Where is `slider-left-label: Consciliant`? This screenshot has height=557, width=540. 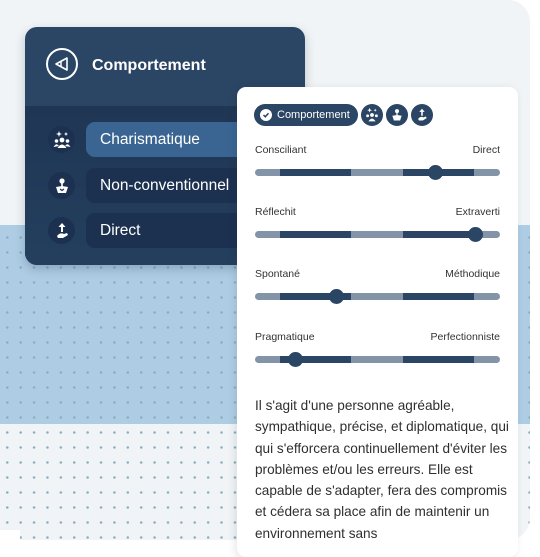
slider-left-label: Consciliant is located at coordinates (281, 150).